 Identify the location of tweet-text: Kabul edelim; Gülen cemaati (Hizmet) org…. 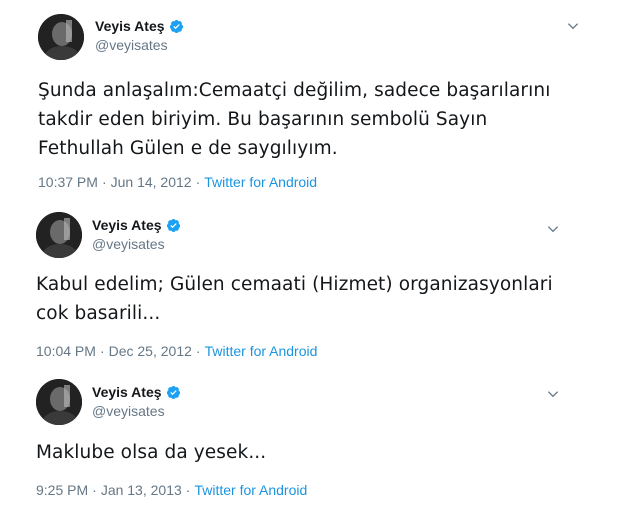
(294, 299).